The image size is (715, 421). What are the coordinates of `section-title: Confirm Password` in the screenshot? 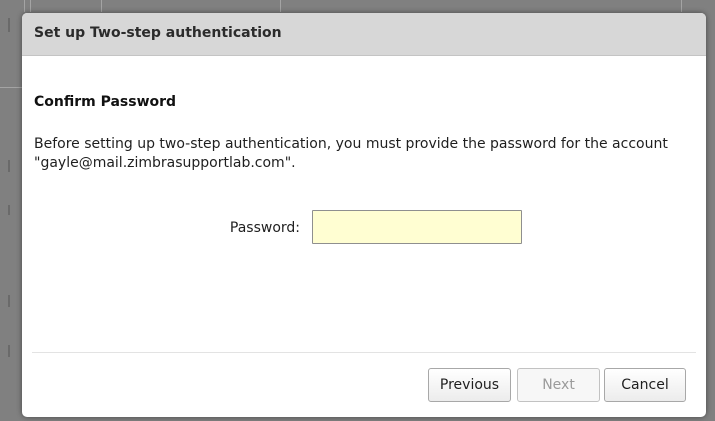 It's located at (105, 102).